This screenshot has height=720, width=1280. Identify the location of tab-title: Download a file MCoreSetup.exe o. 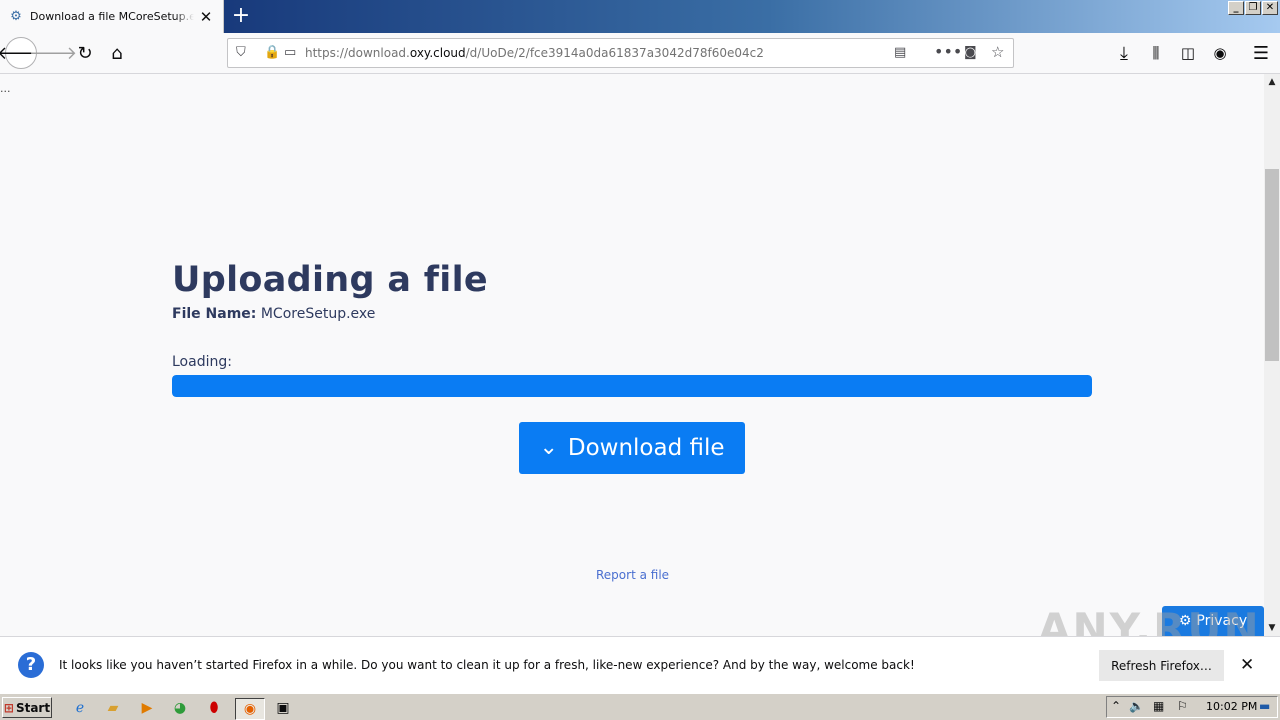
(112, 16).